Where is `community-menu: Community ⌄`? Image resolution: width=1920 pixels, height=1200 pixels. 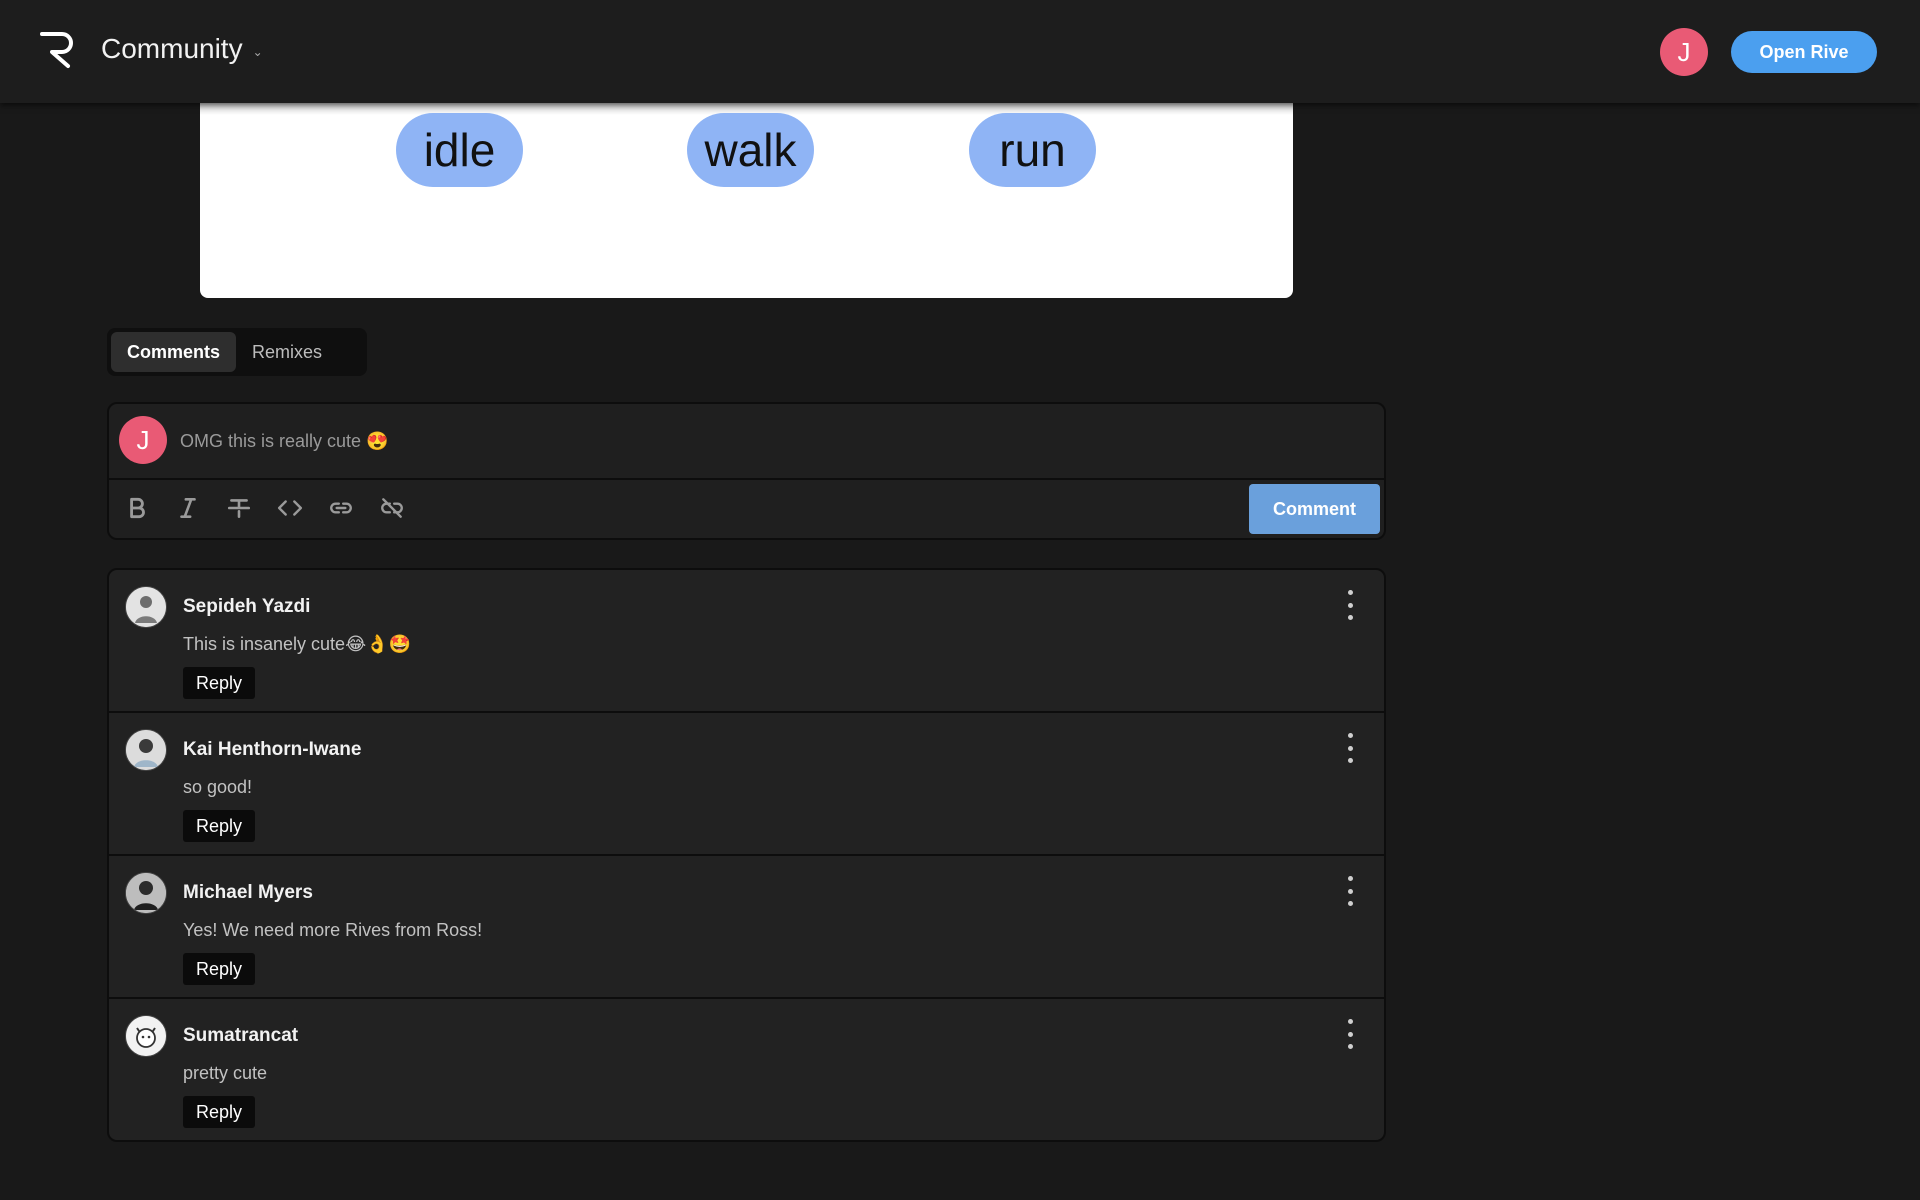
community-menu: Community ⌄ is located at coordinates (182, 49).